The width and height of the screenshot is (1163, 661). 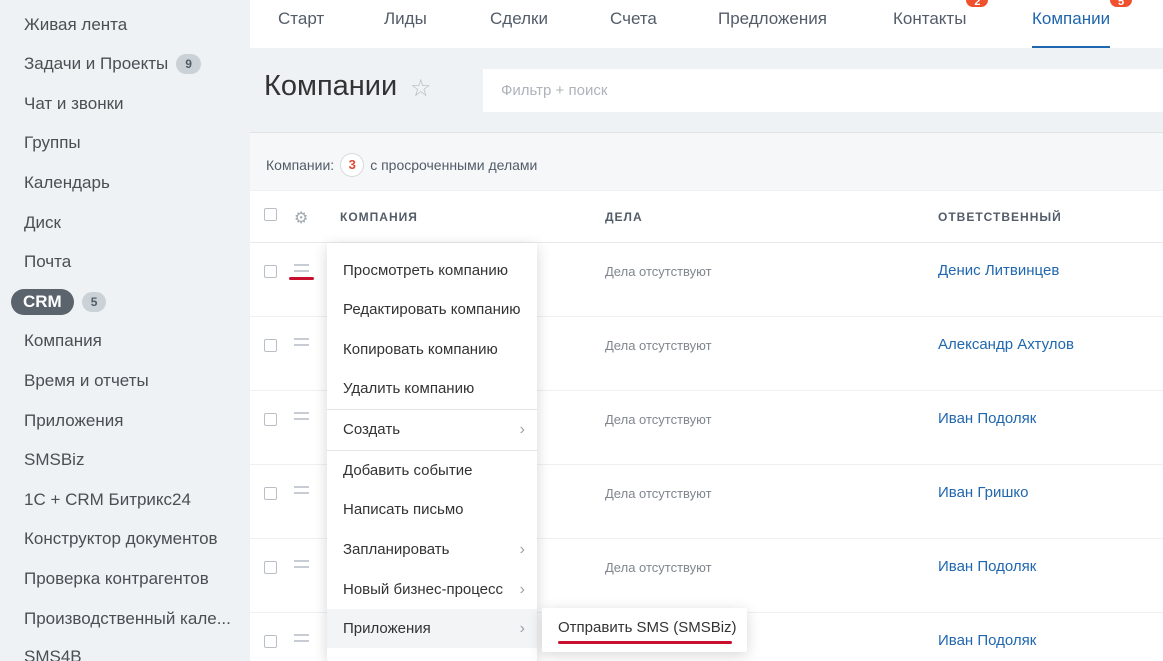 I want to click on tab-start: Старт, so click(x=301, y=24).